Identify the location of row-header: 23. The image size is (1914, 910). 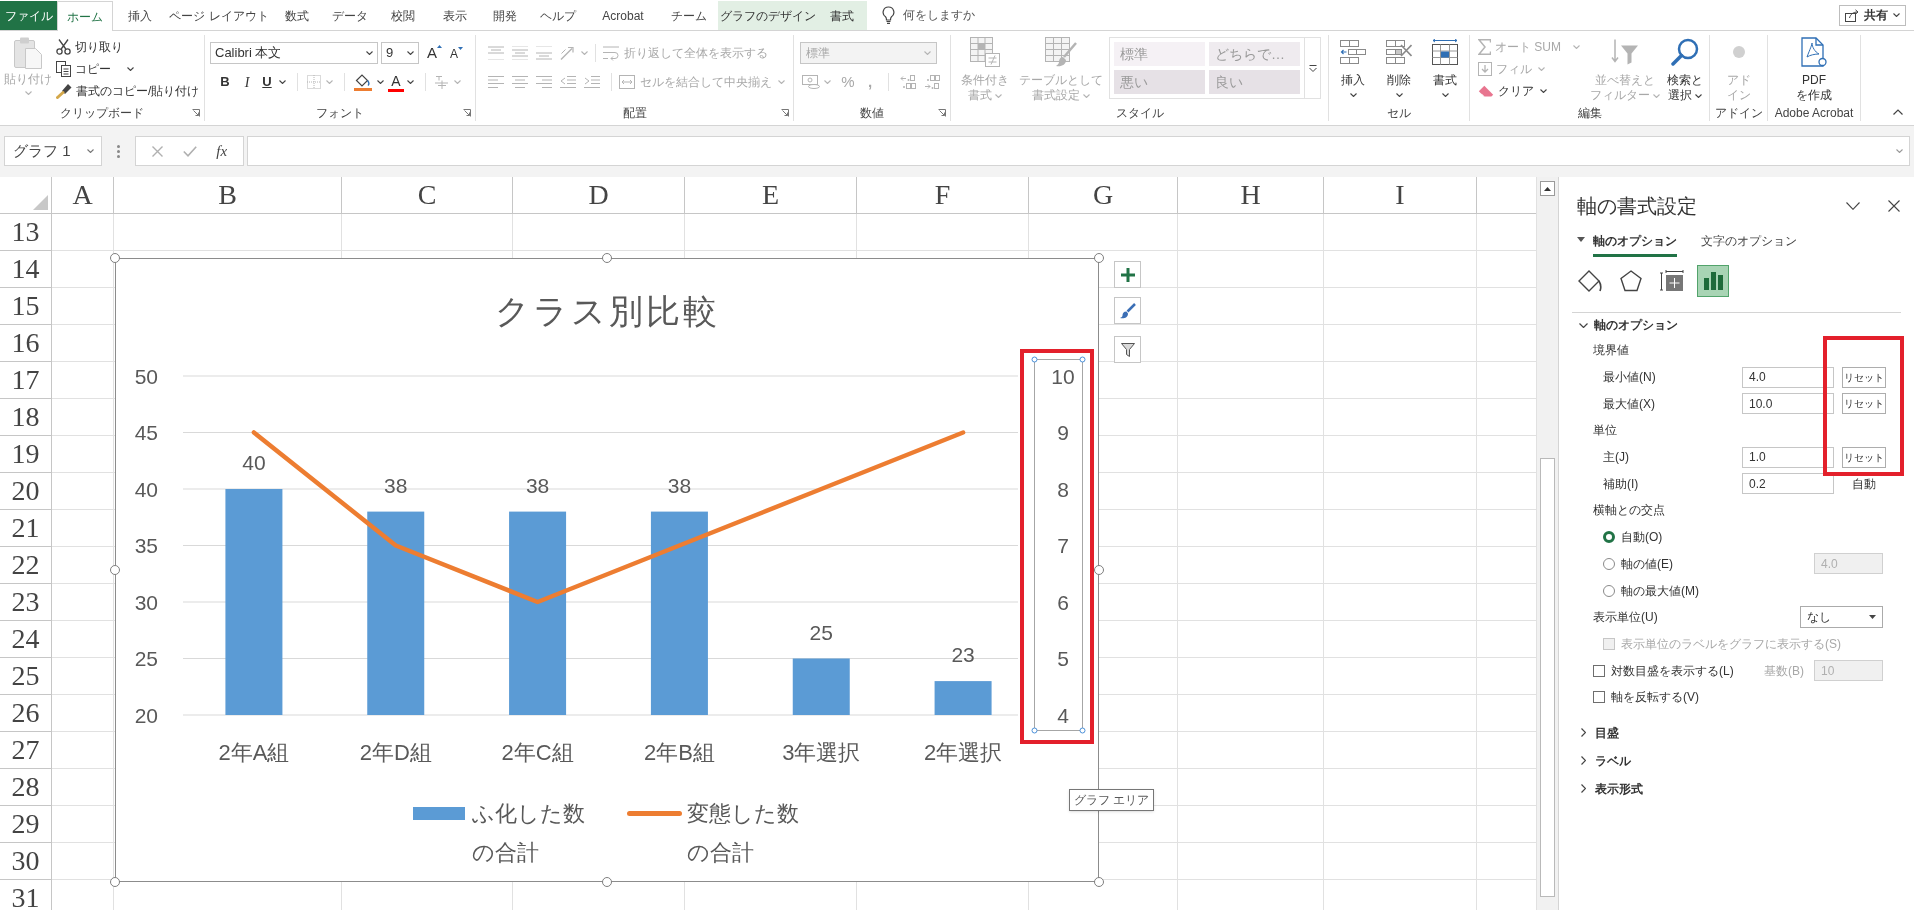
(26, 602).